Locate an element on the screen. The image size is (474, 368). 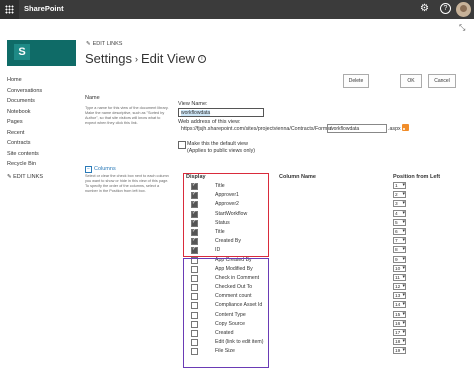
url-input: workflowdata is located at coordinates (357, 128).